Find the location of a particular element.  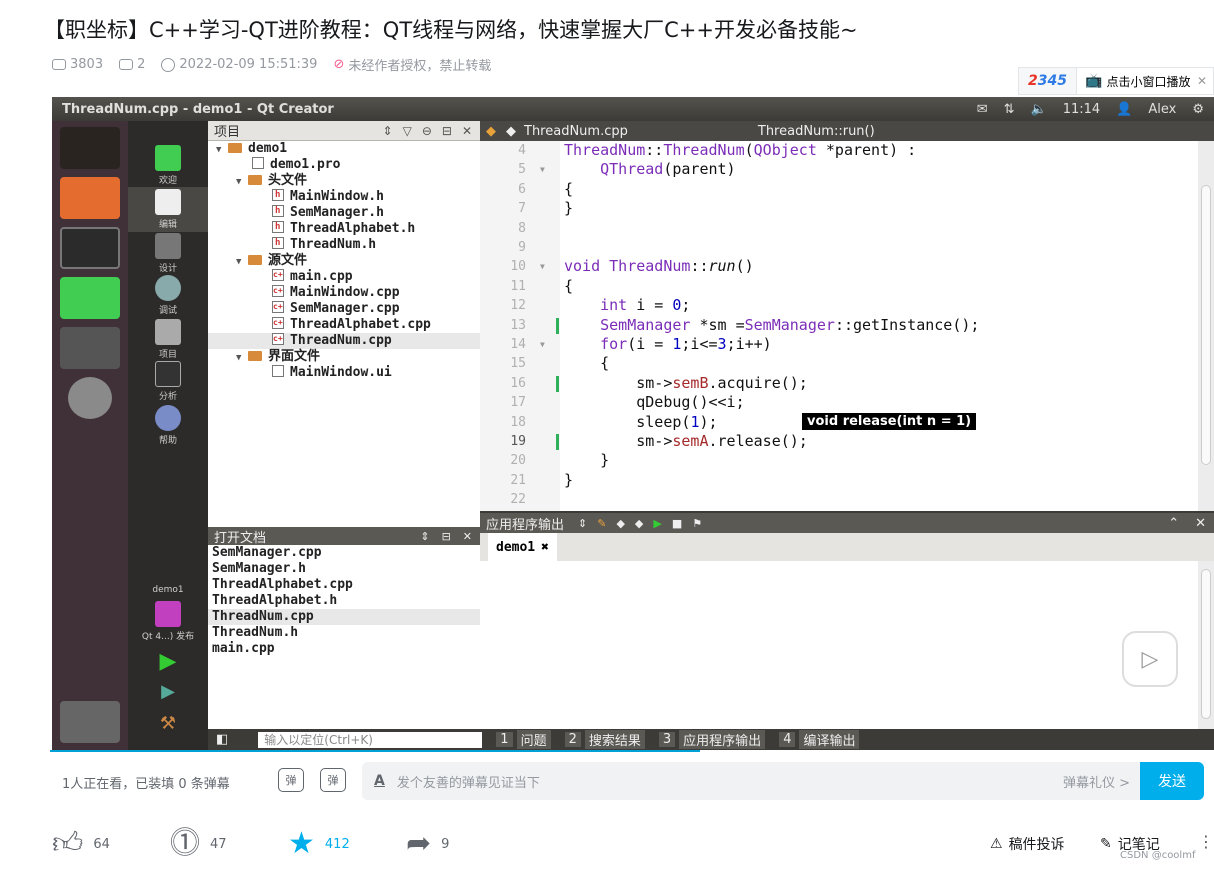

debug-icon is located at coordinates (168, 288).